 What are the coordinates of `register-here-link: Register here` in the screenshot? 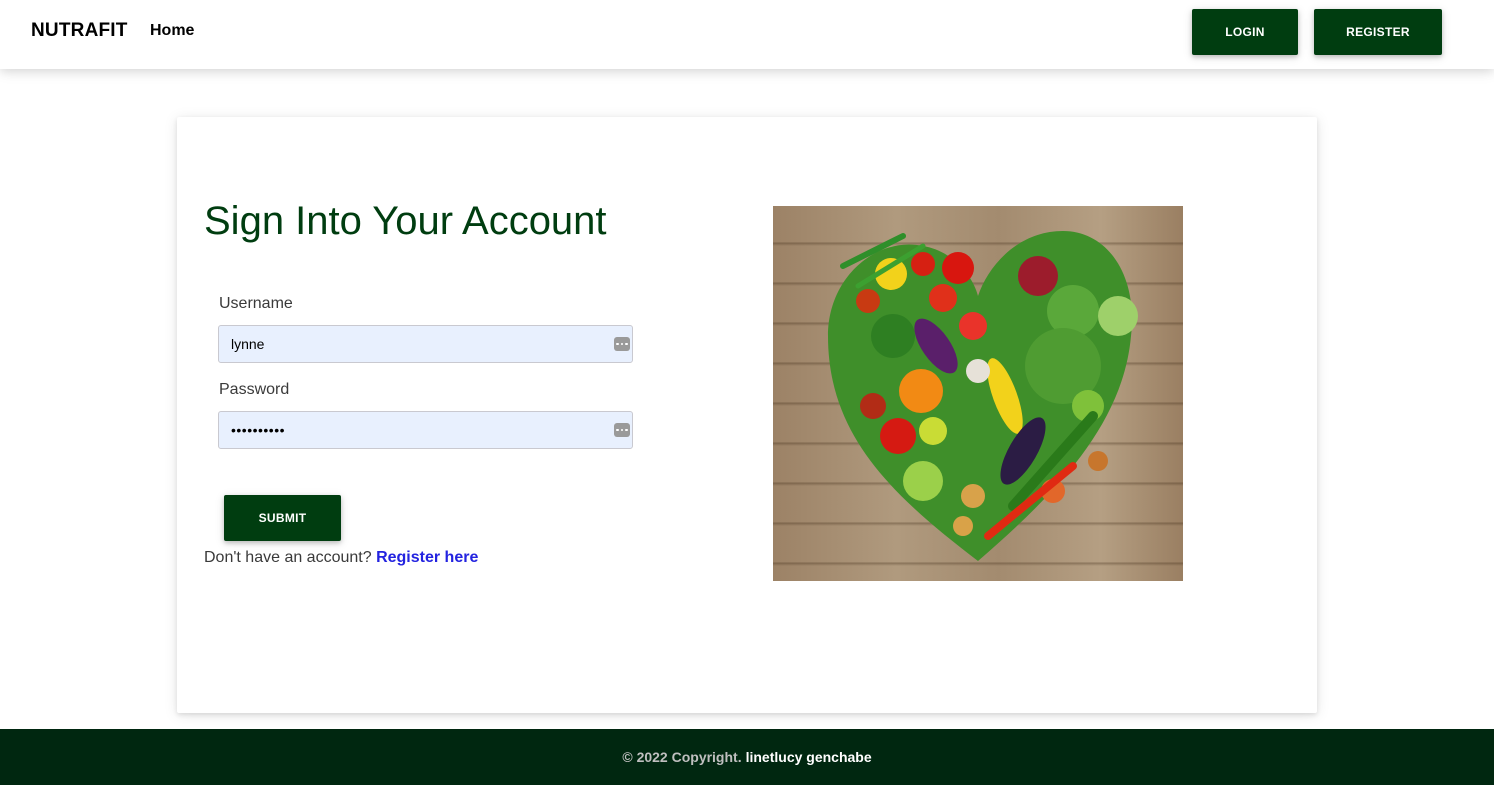 It's located at (427, 557).